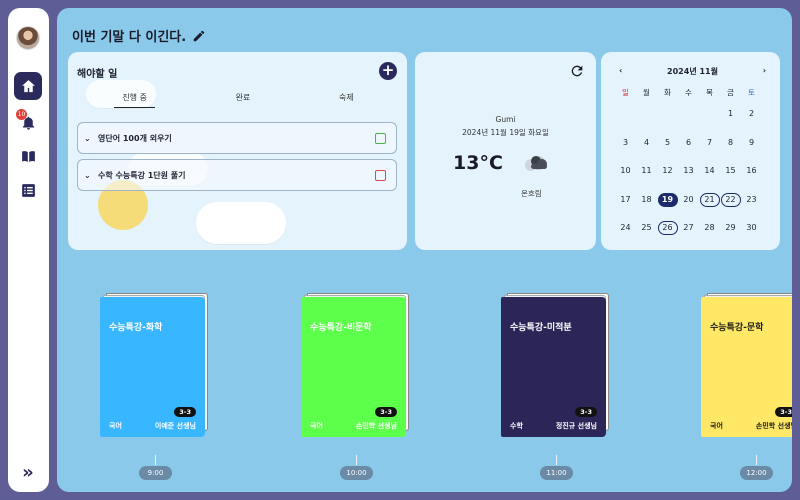 This screenshot has width=800, height=500. I want to click on calendar-day: 12, so click(667, 171).